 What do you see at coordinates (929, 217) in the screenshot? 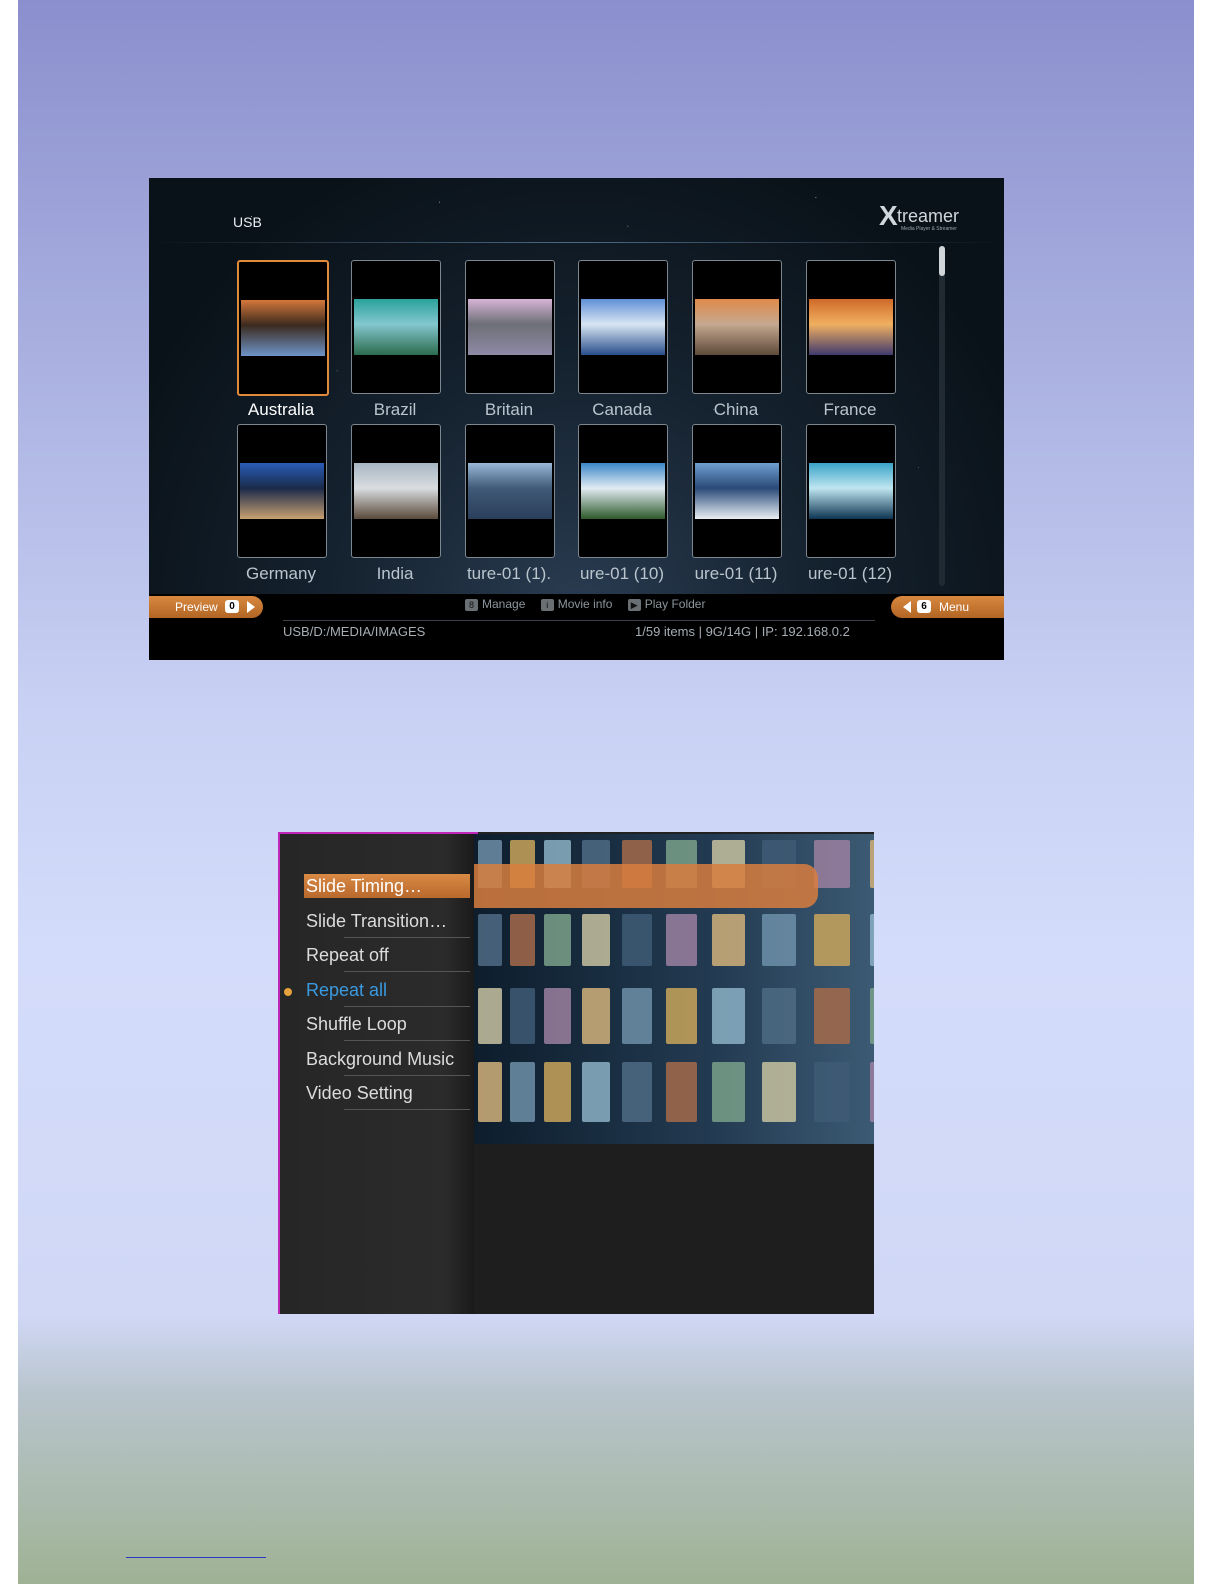
I see `xtreamer-logo: X treamer Media Player & Streamer` at bounding box center [929, 217].